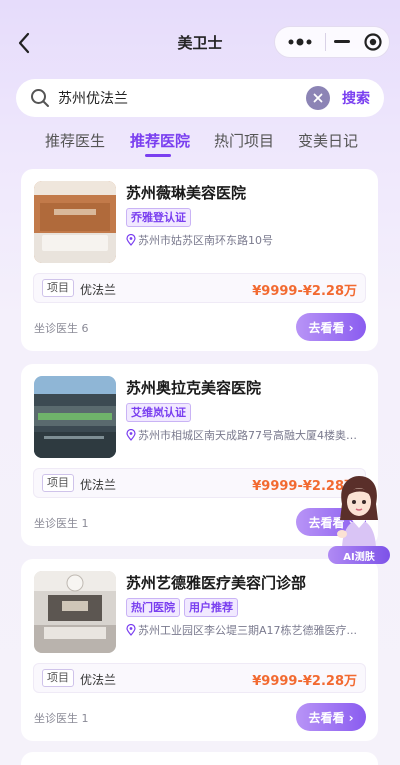  I want to click on doctor-count: 坐诊医生 6, so click(61, 328).